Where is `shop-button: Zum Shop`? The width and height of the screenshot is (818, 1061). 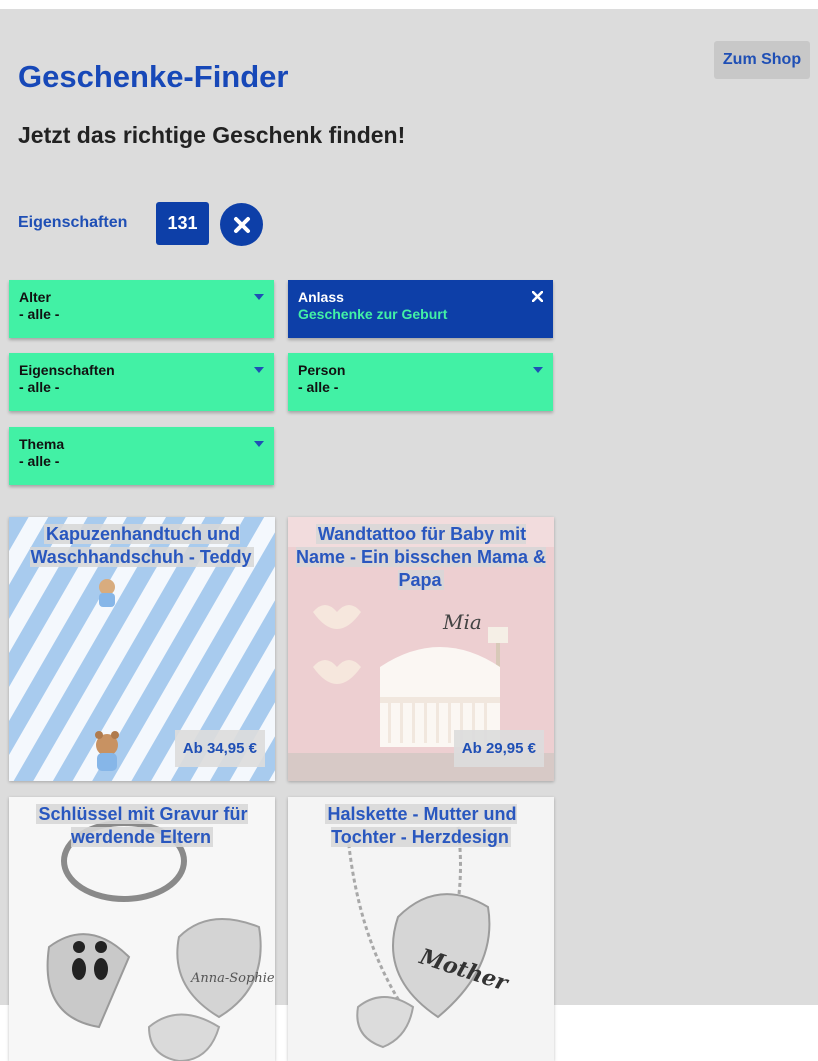
shop-button: Zum Shop is located at coordinates (762, 60).